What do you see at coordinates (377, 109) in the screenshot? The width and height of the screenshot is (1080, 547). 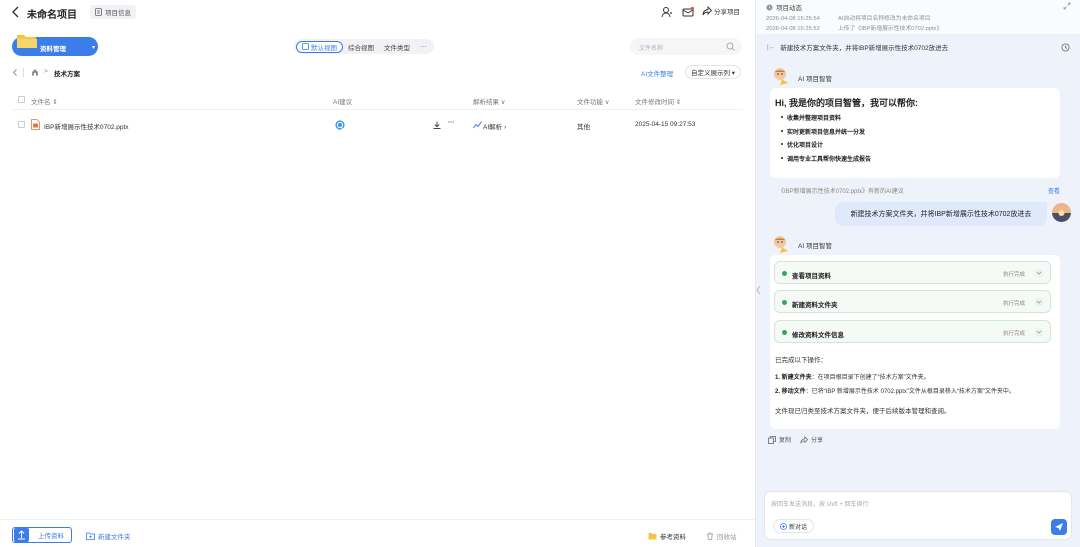 I see `header-divider` at bounding box center [377, 109].